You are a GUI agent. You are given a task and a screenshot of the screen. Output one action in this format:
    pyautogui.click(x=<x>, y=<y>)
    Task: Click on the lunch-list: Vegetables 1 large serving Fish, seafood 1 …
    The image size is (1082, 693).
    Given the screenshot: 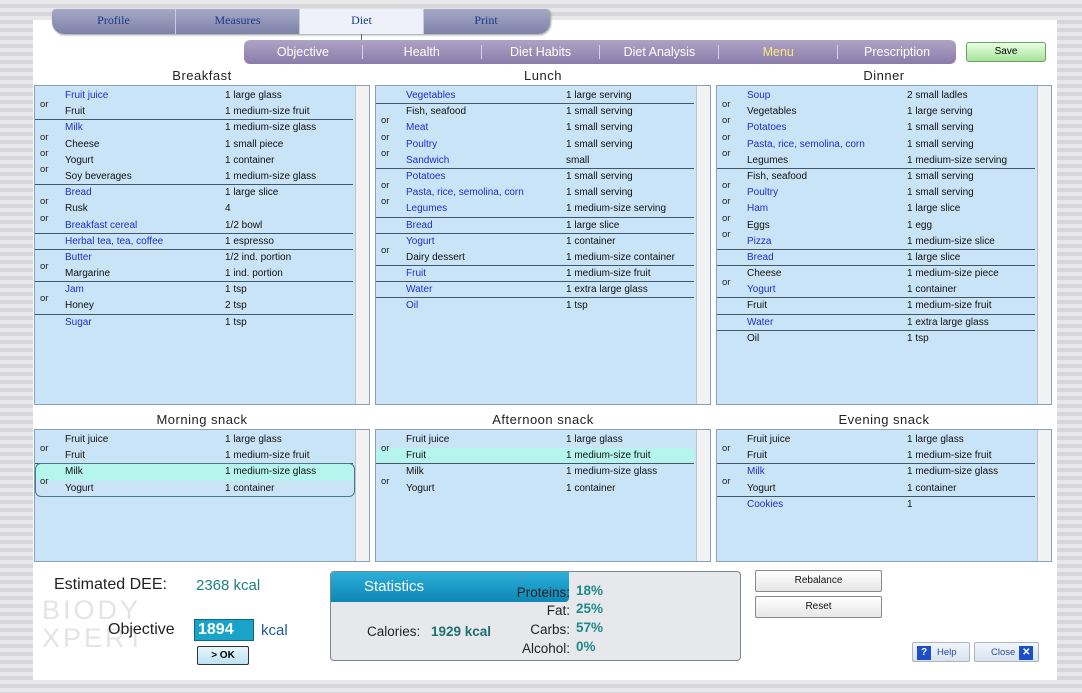 What is the action you would take?
    pyautogui.click(x=543, y=245)
    